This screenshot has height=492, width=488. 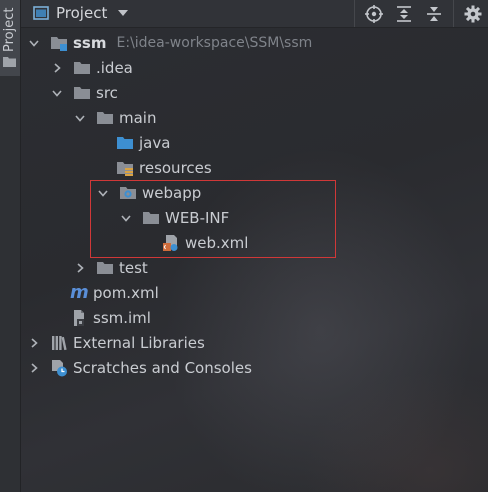 I want to click on resources-folder-icon, so click(x=125, y=169).